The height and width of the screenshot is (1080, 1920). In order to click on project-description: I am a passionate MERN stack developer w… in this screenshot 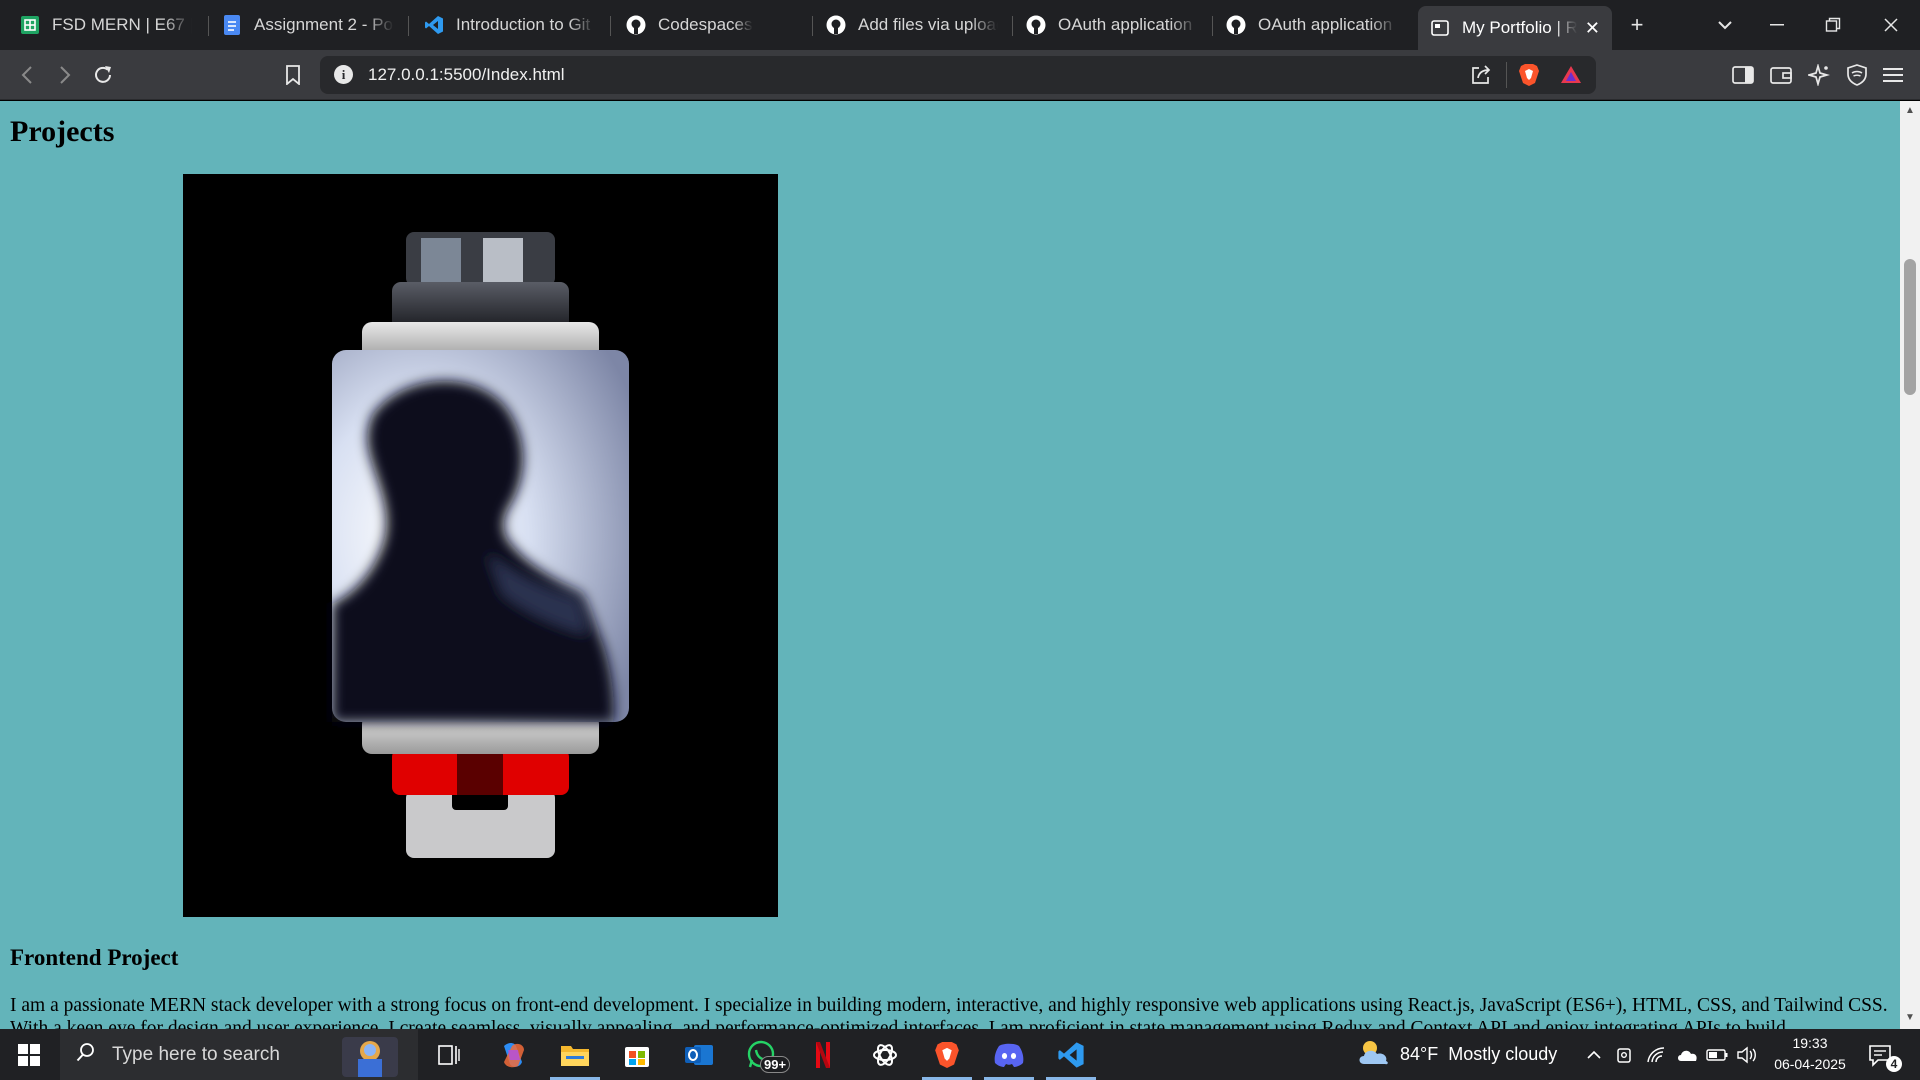, I will do `click(949, 1012)`.